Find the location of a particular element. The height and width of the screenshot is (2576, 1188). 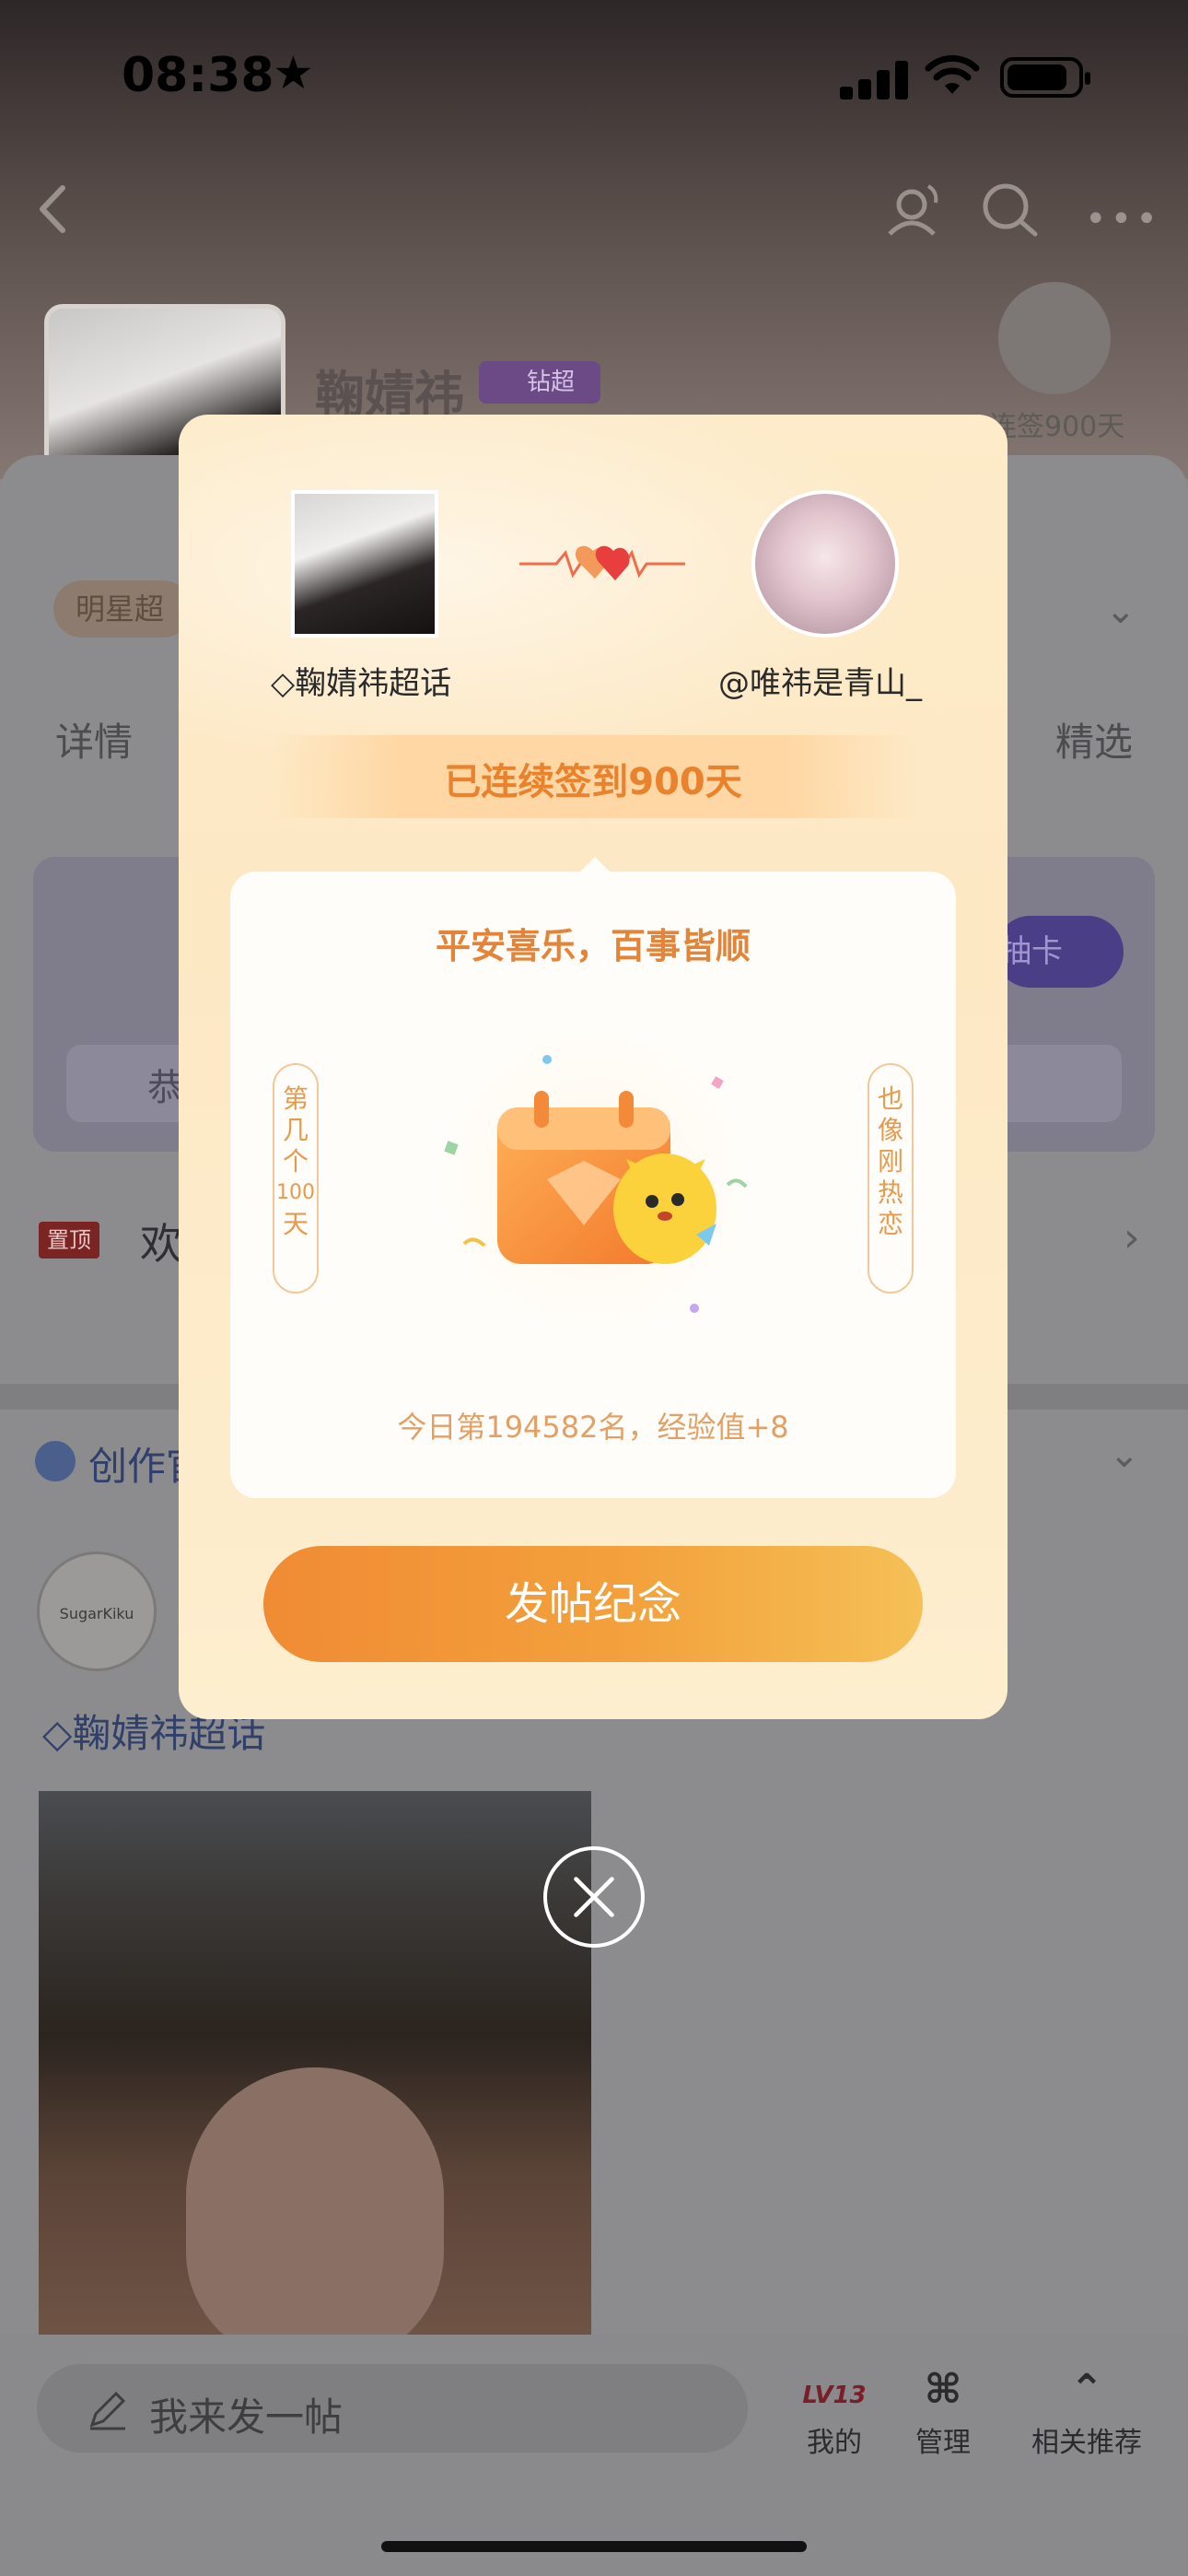

blessing-text: 平安喜乐，百事皆顺 is located at coordinates (593, 946).